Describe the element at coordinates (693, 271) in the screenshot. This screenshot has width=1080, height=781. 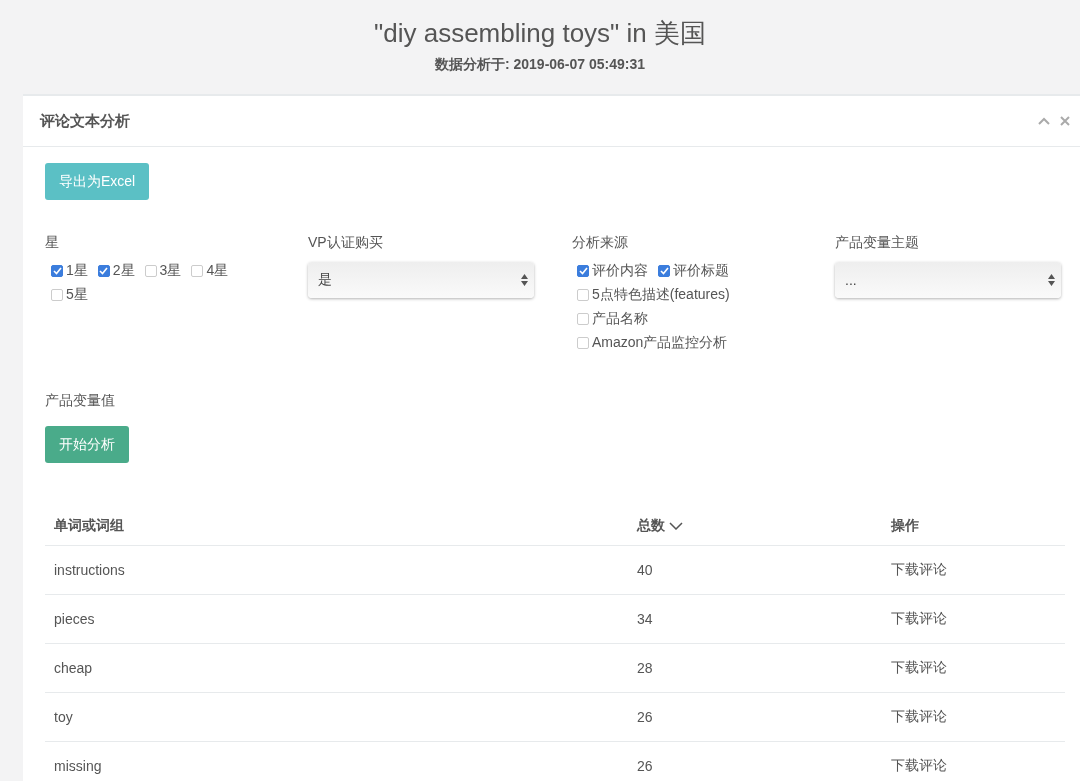
I see `checkbox-option: 评价标题` at that location.